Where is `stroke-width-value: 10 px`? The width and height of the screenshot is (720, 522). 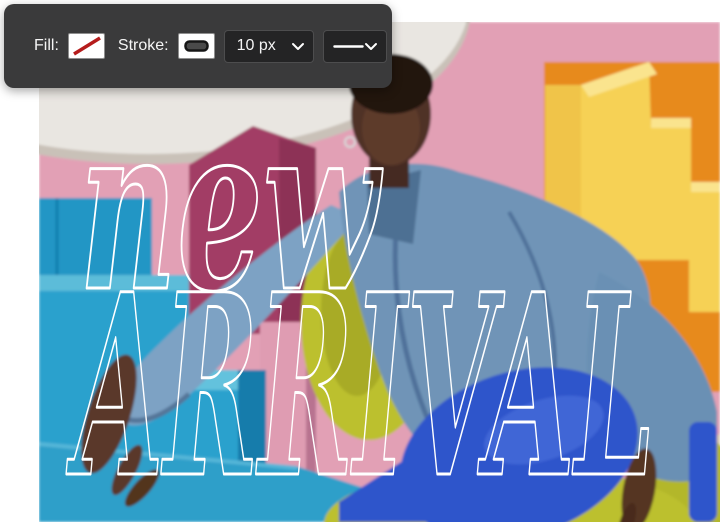 stroke-width-value: 10 px is located at coordinates (256, 45).